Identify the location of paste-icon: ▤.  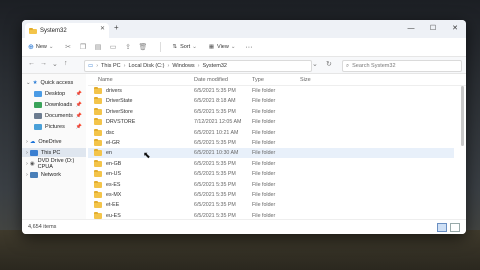
(98, 47).